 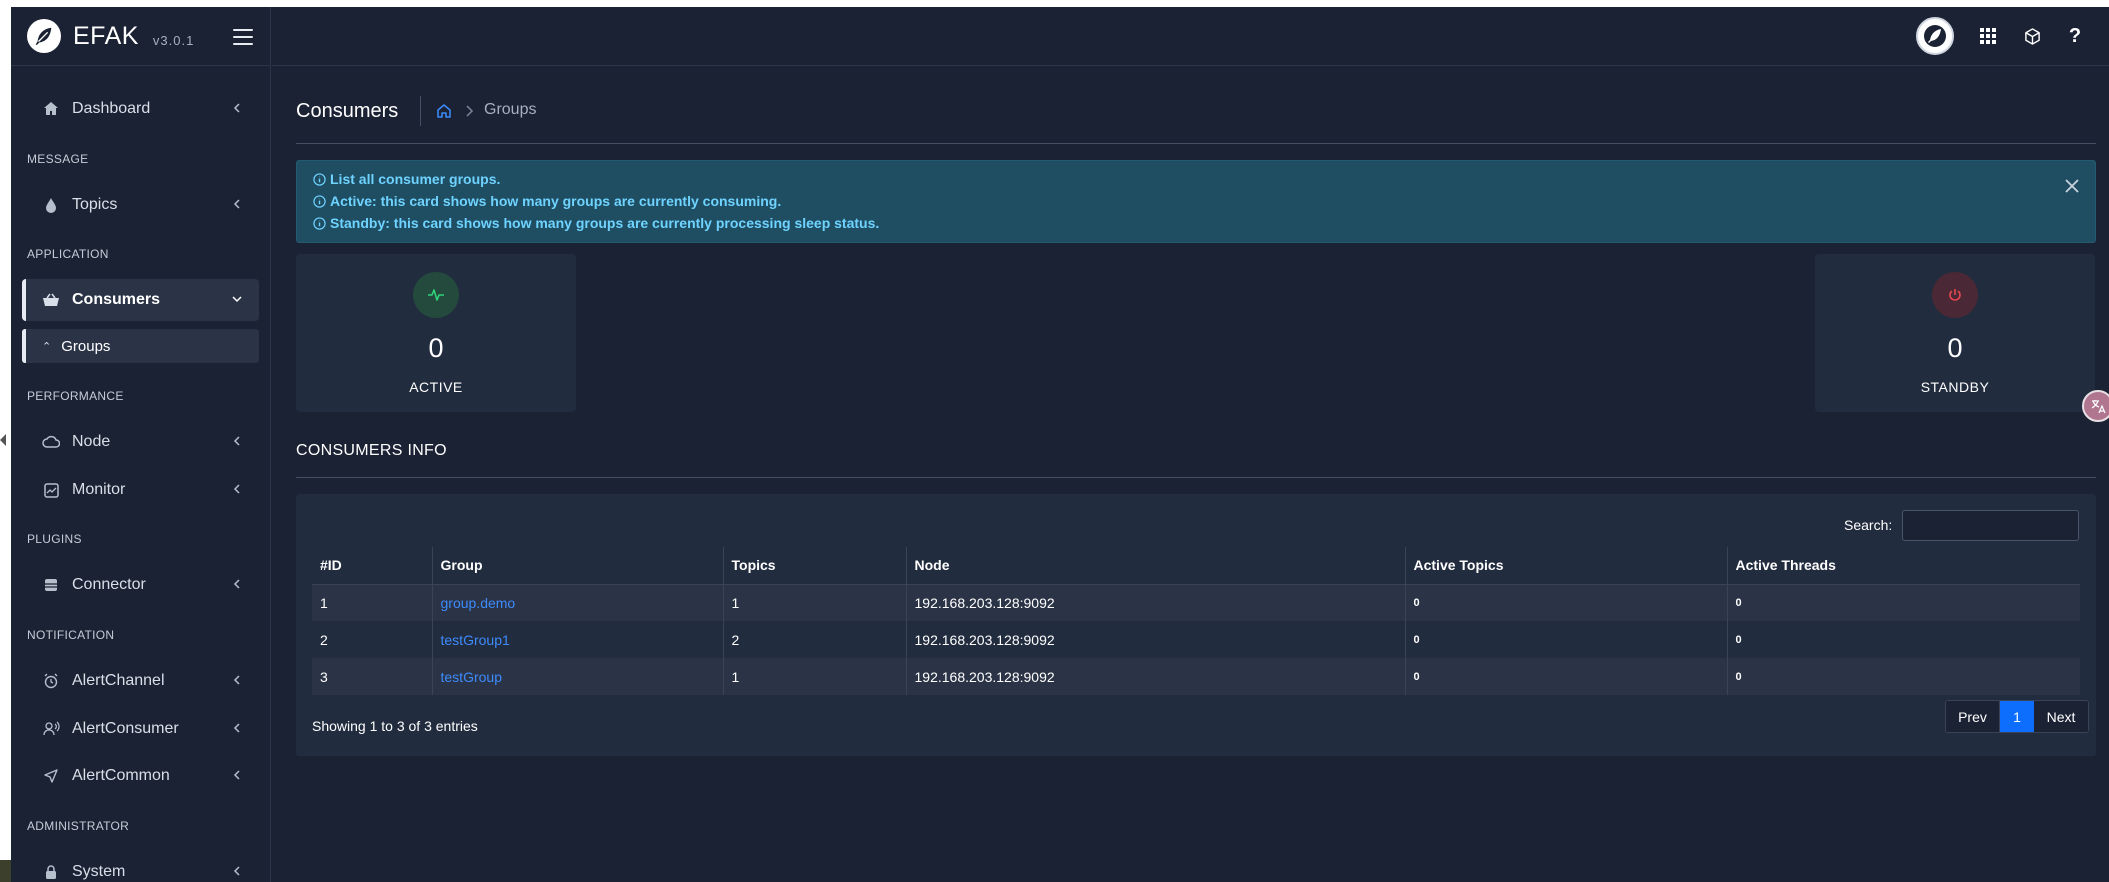 I want to click on window-edge, so click(x=5, y=441).